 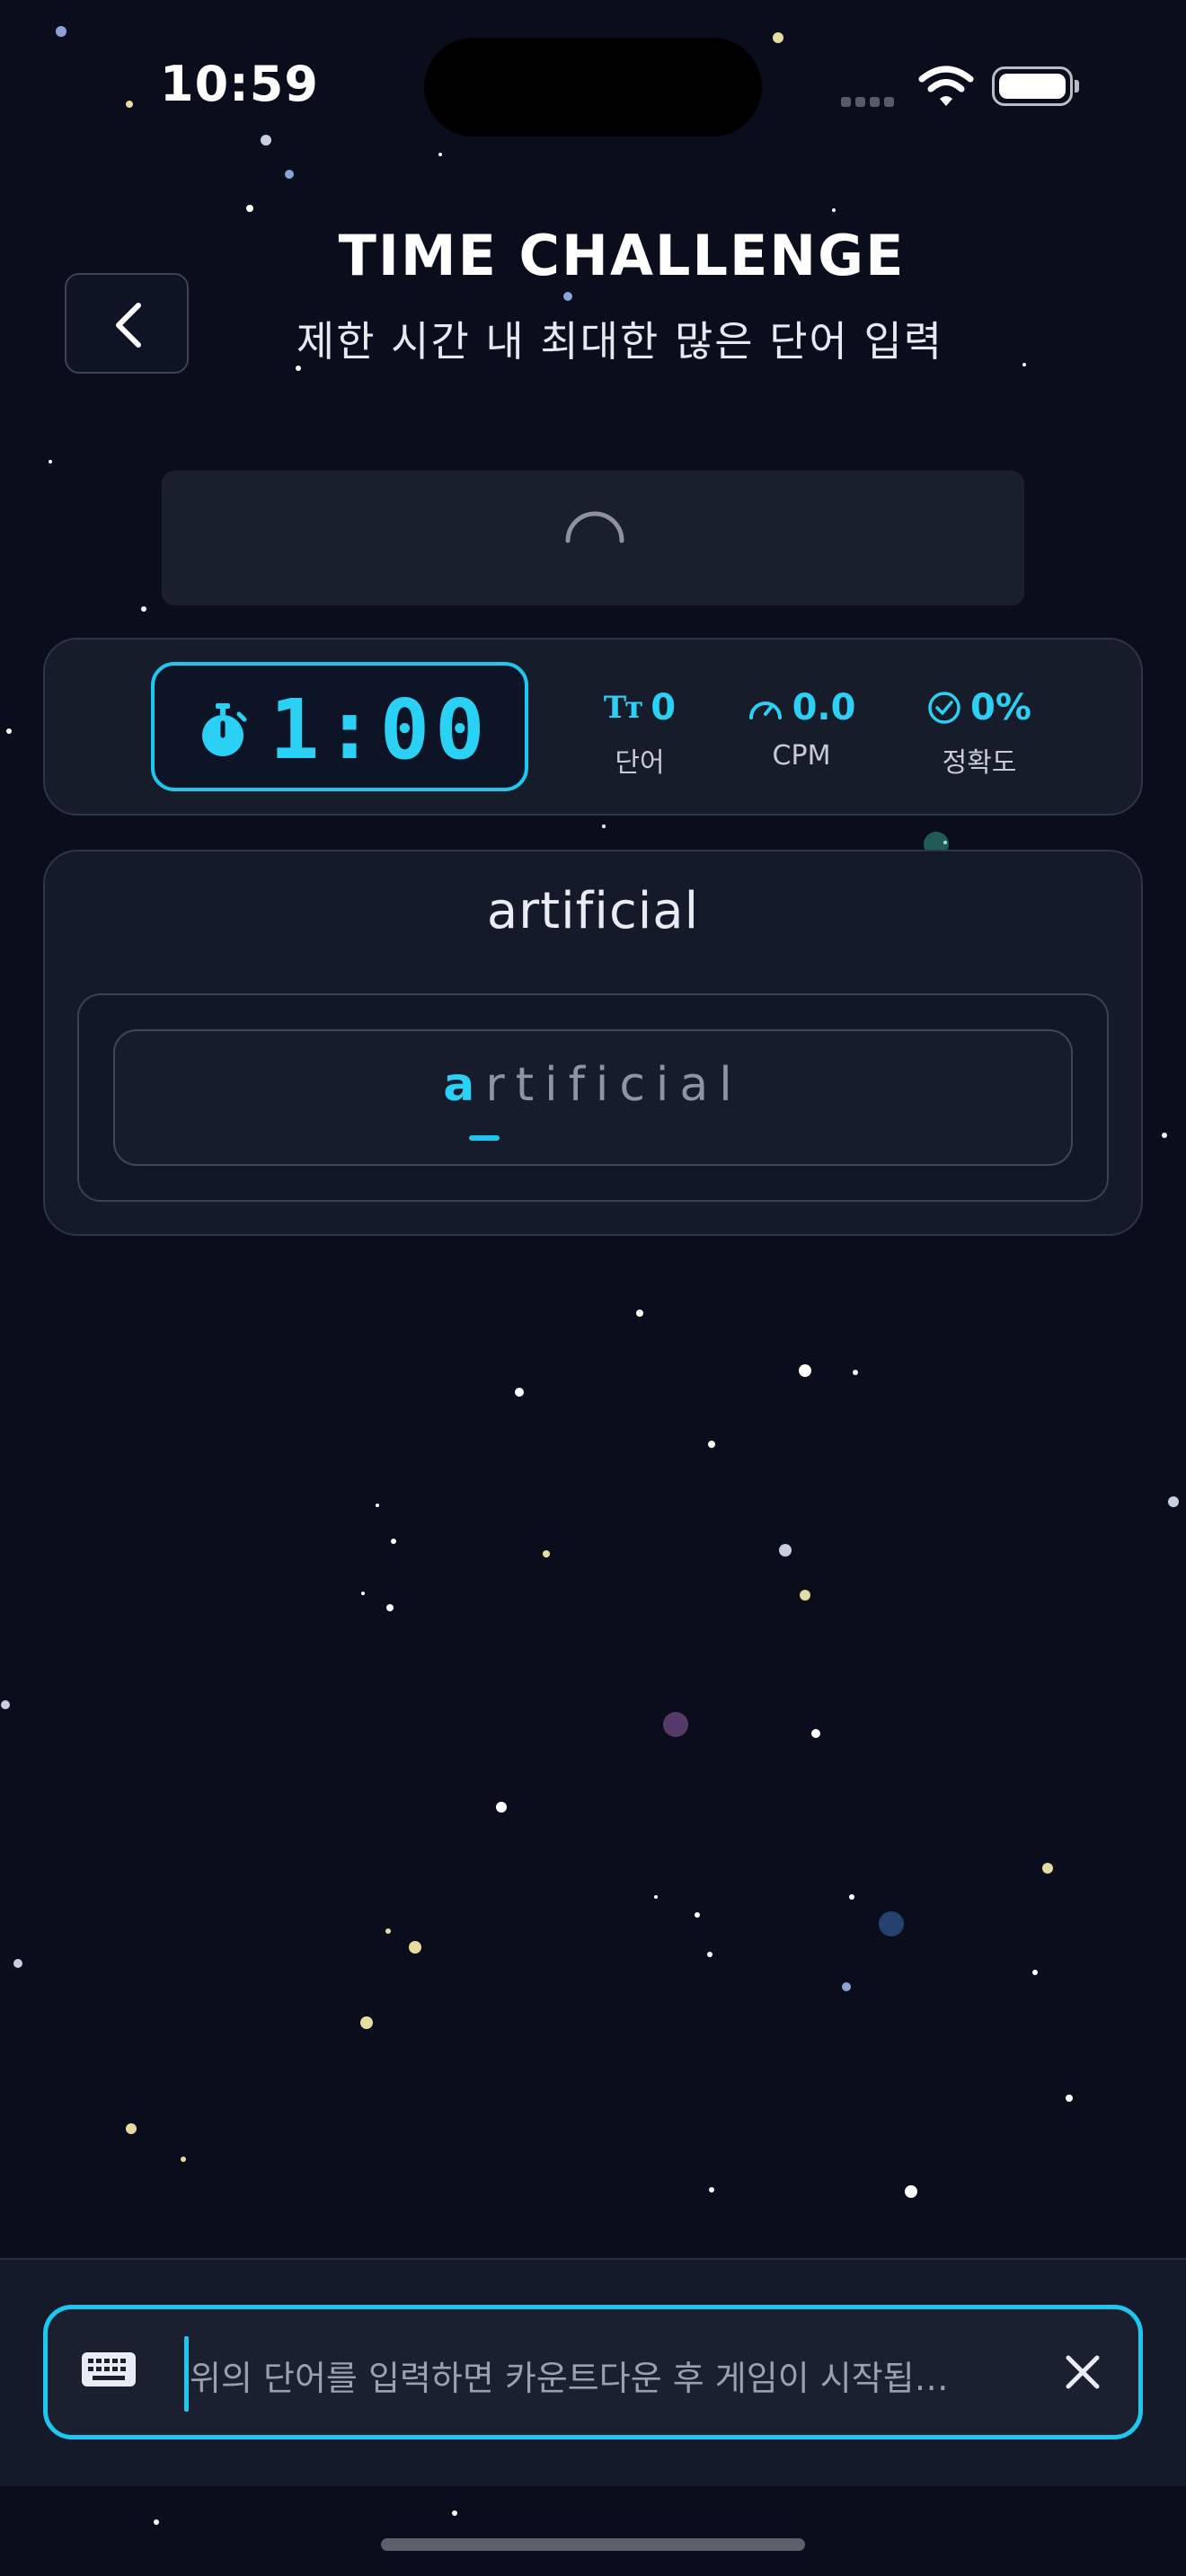 What do you see at coordinates (464, 1085) in the screenshot?
I see `current-letter: a` at bounding box center [464, 1085].